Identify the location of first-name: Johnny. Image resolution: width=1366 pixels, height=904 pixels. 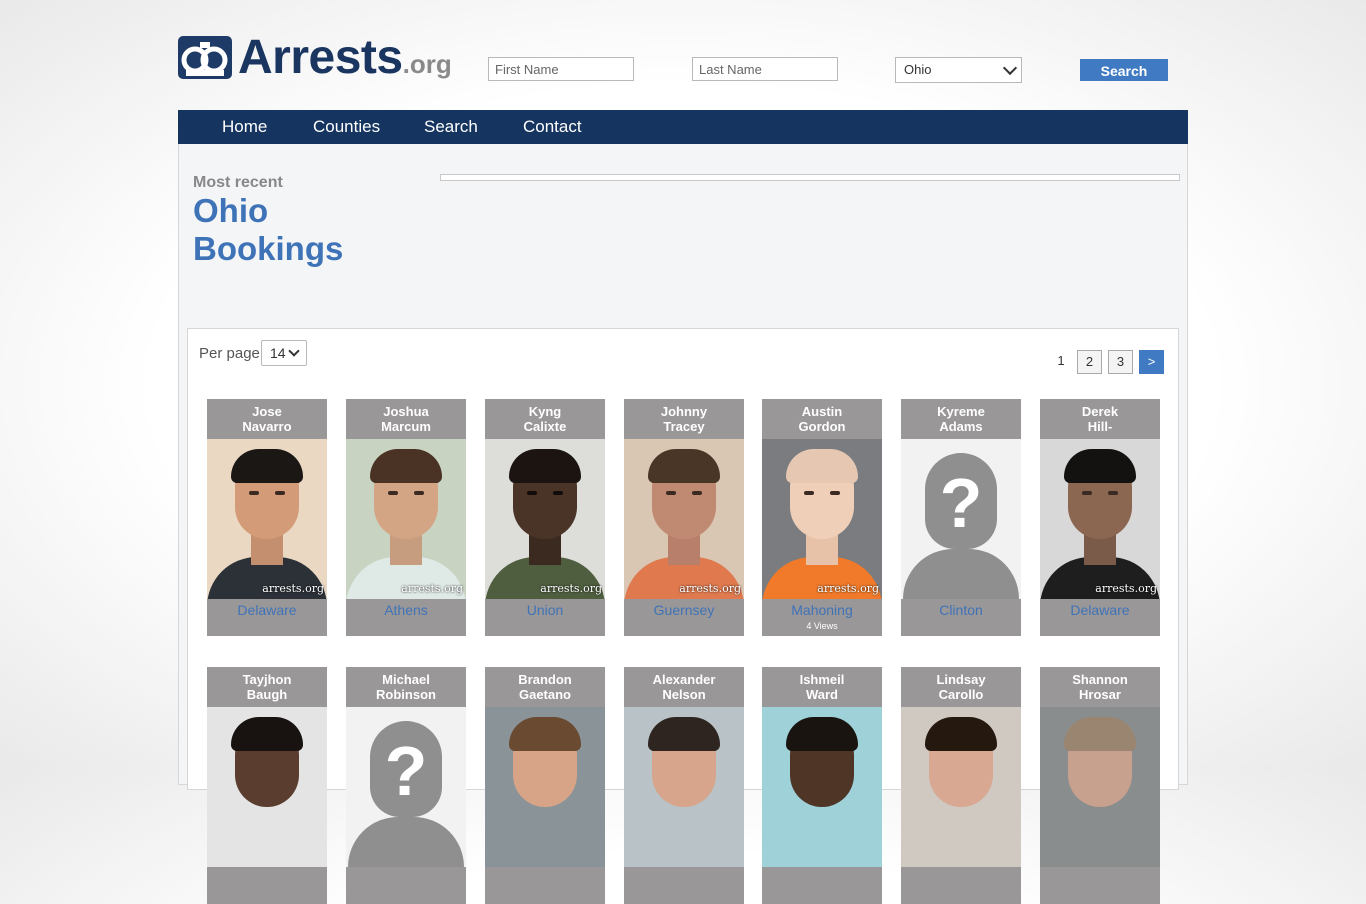
(684, 411).